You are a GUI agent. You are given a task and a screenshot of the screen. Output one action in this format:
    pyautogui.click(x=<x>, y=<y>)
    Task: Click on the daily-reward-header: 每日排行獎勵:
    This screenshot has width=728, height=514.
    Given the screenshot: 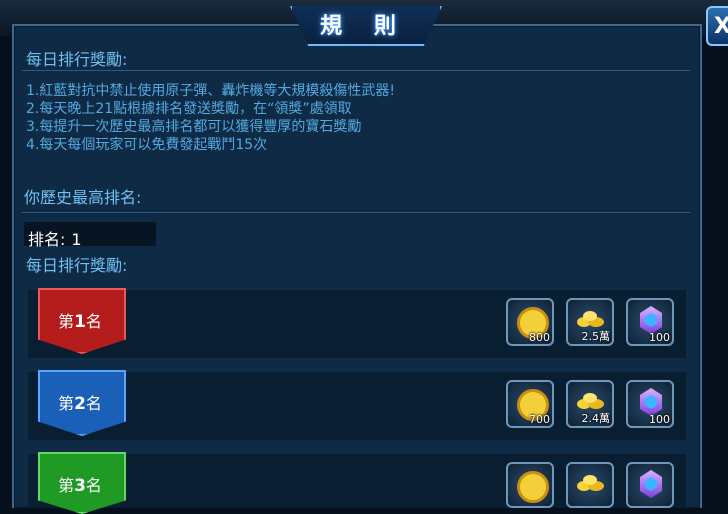 What is the action you would take?
    pyautogui.click(x=77, y=59)
    